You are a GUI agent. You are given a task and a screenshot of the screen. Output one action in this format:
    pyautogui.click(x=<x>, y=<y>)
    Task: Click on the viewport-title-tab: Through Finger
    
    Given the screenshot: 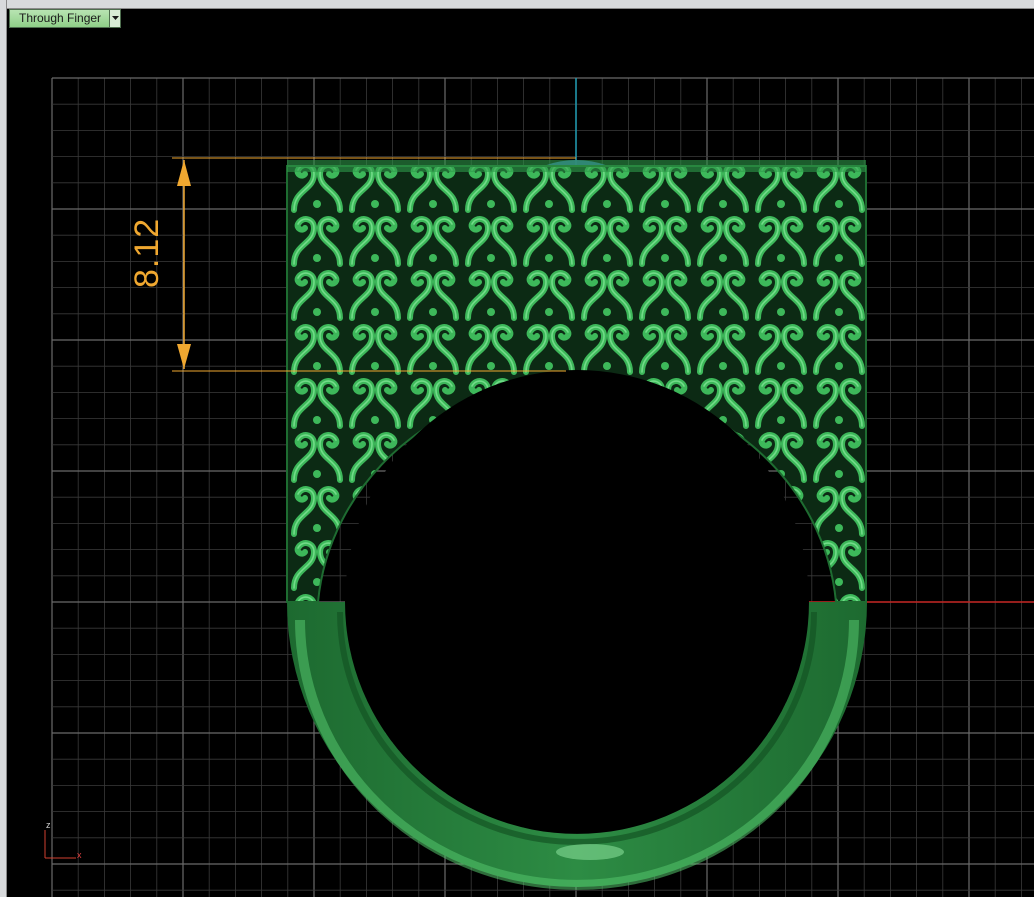 What is the action you would take?
    pyautogui.click(x=65, y=18)
    